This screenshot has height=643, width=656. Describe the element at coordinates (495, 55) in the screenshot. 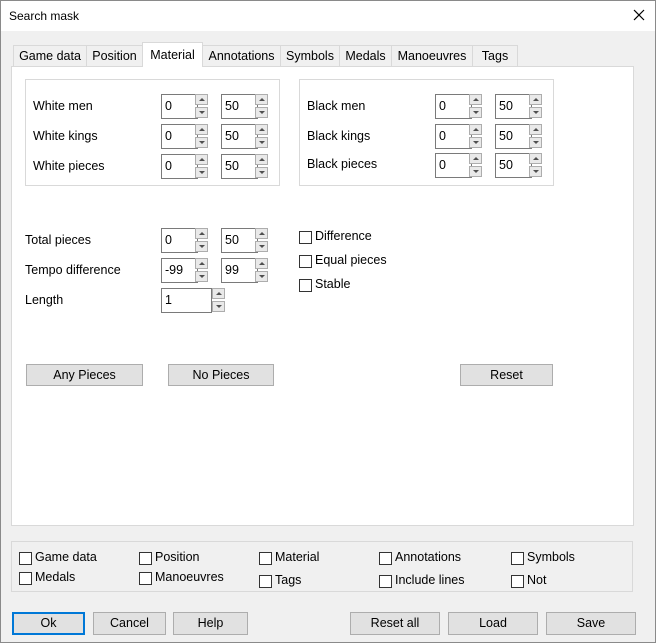

I see `tab-tags: Tags` at that location.